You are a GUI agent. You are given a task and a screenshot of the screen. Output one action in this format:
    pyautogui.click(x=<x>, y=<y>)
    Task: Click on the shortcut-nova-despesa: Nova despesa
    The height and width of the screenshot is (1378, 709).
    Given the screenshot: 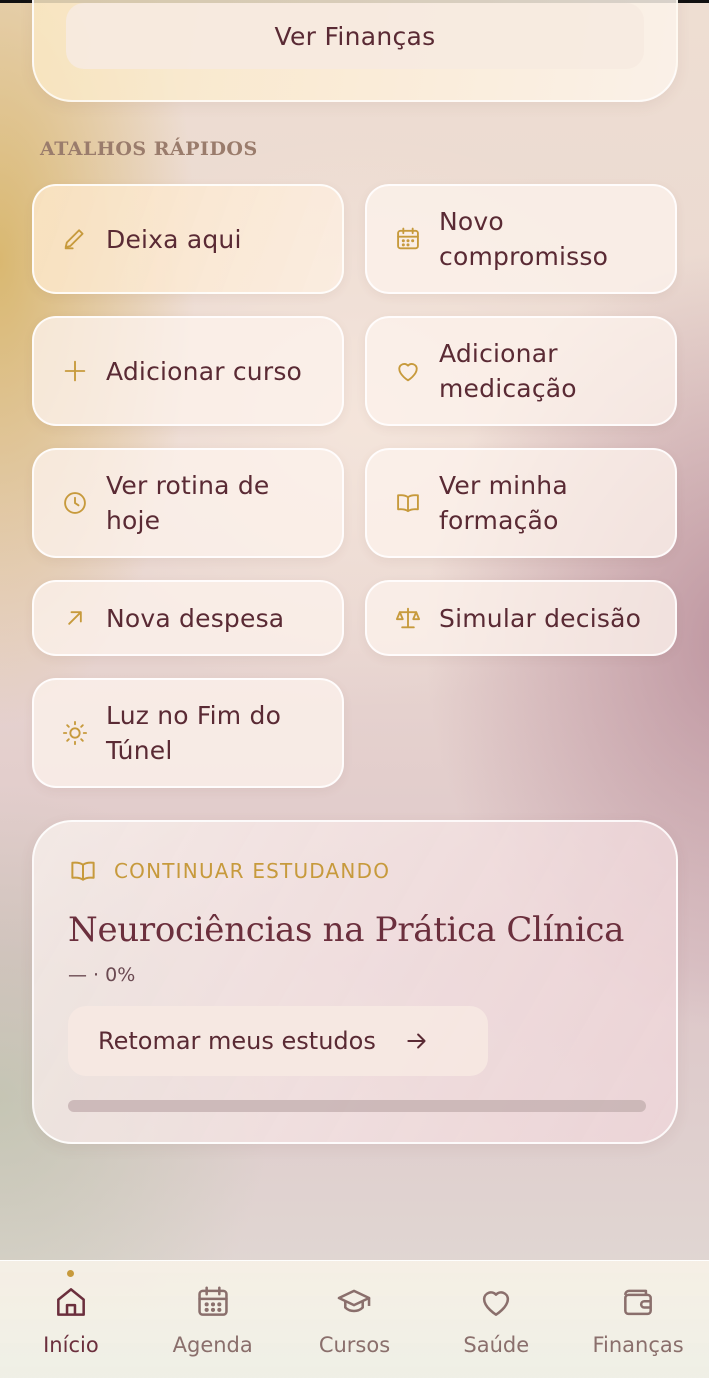 What is the action you would take?
    pyautogui.click(x=188, y=618)
    